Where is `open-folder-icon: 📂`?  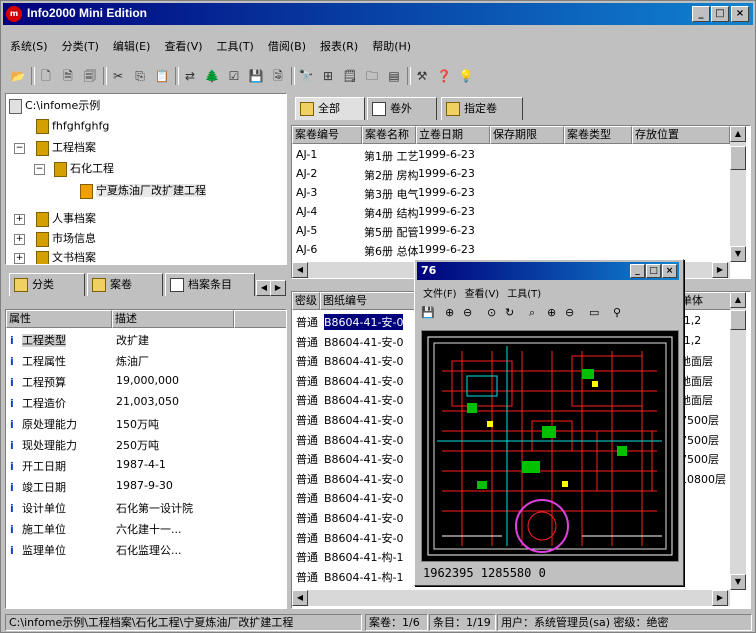 open-folder-icon: 📂 is located at coordinates (18, 76).